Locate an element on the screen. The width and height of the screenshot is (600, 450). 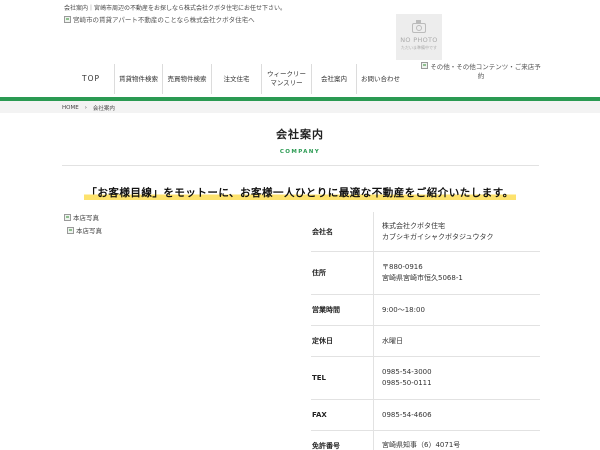
breadcrumb-current: 会社案内 is located at coordinates (103, 109).